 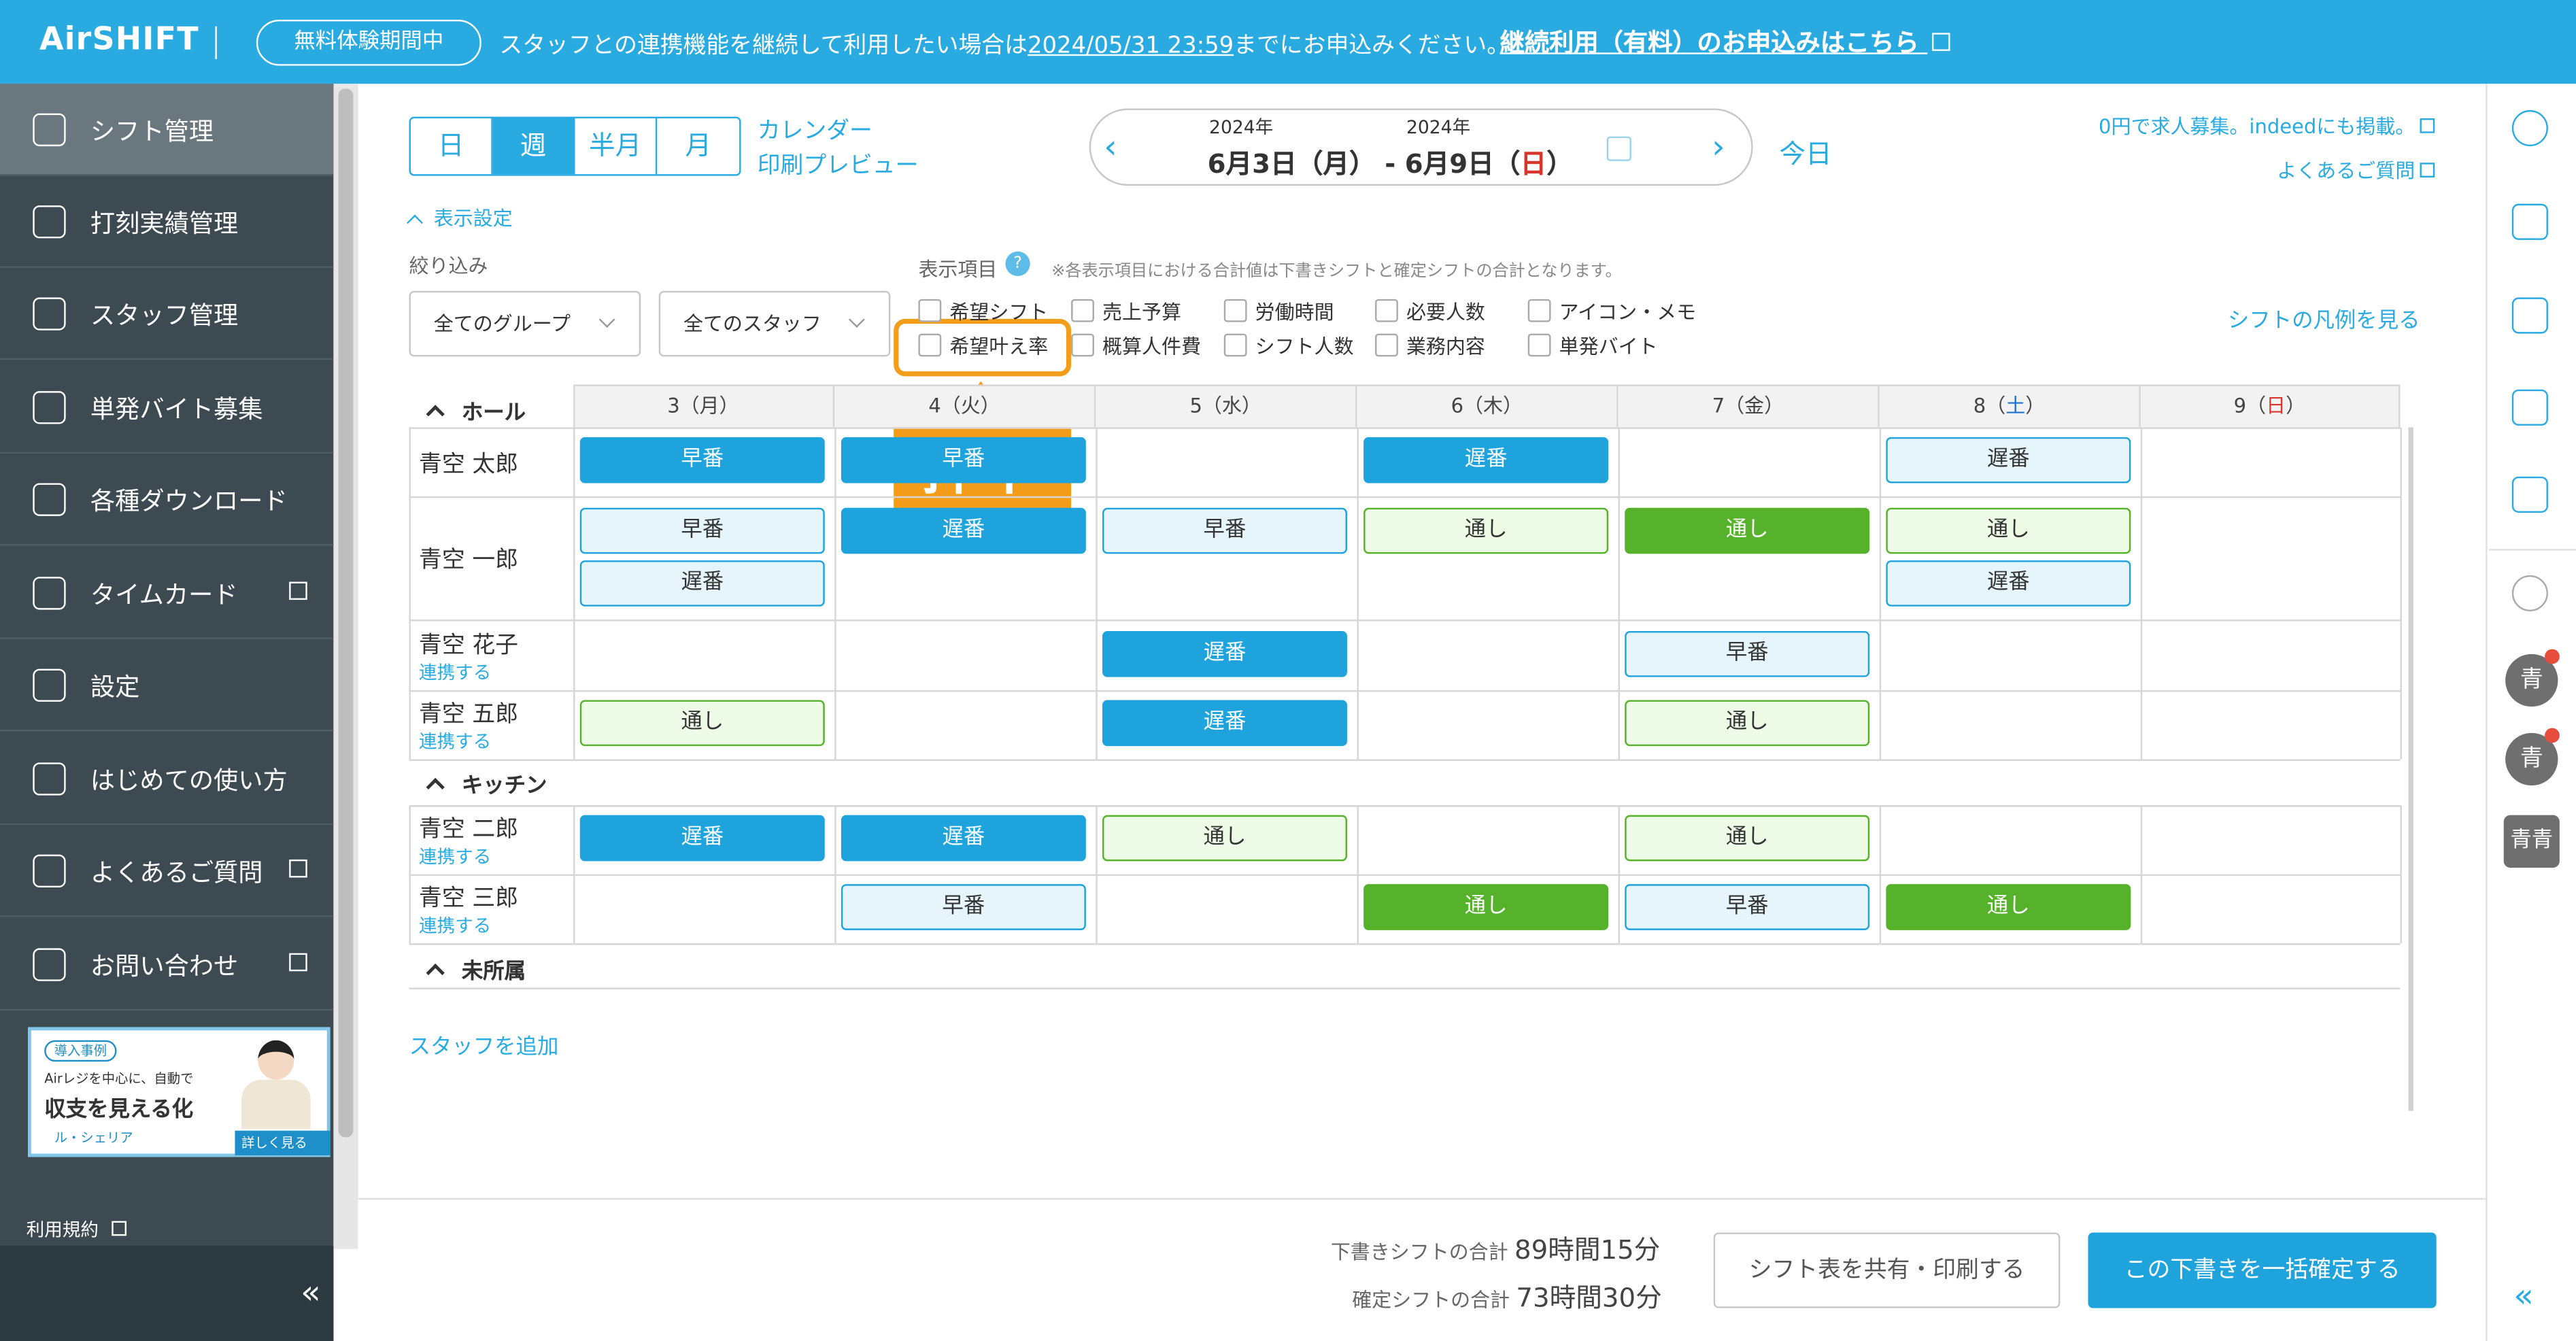 What do you see at coordinates (167, 965) in the screenshot?
I see `sidebar-item-9: お問い合わせ` at bounding box center [167, 965].